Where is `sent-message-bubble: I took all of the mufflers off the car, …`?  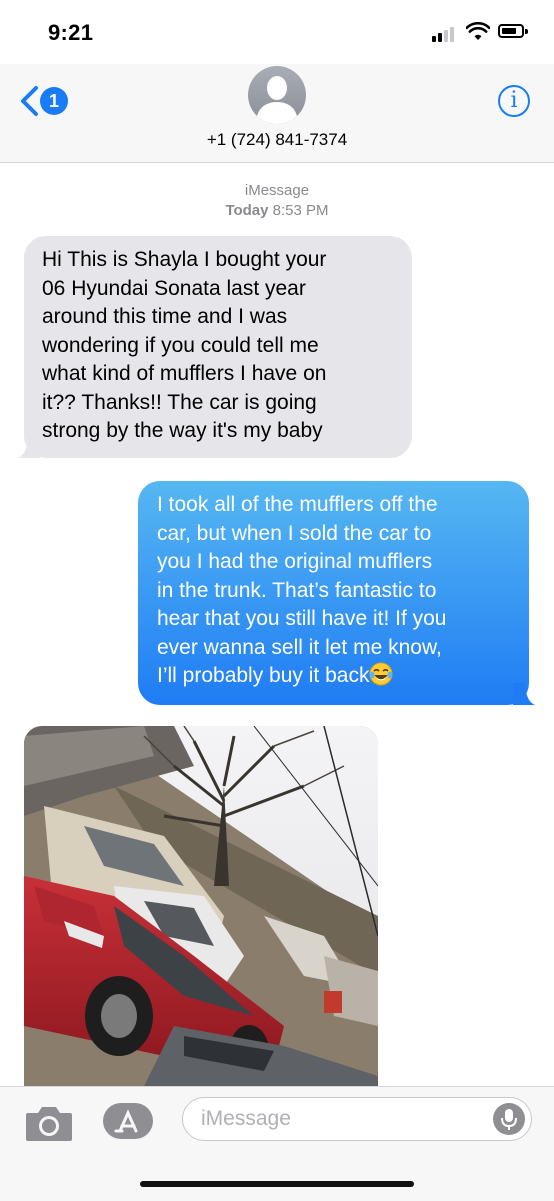
sent-message-bubble: I took all of the mufflers off the car, … is located at coordinates (336, 593).